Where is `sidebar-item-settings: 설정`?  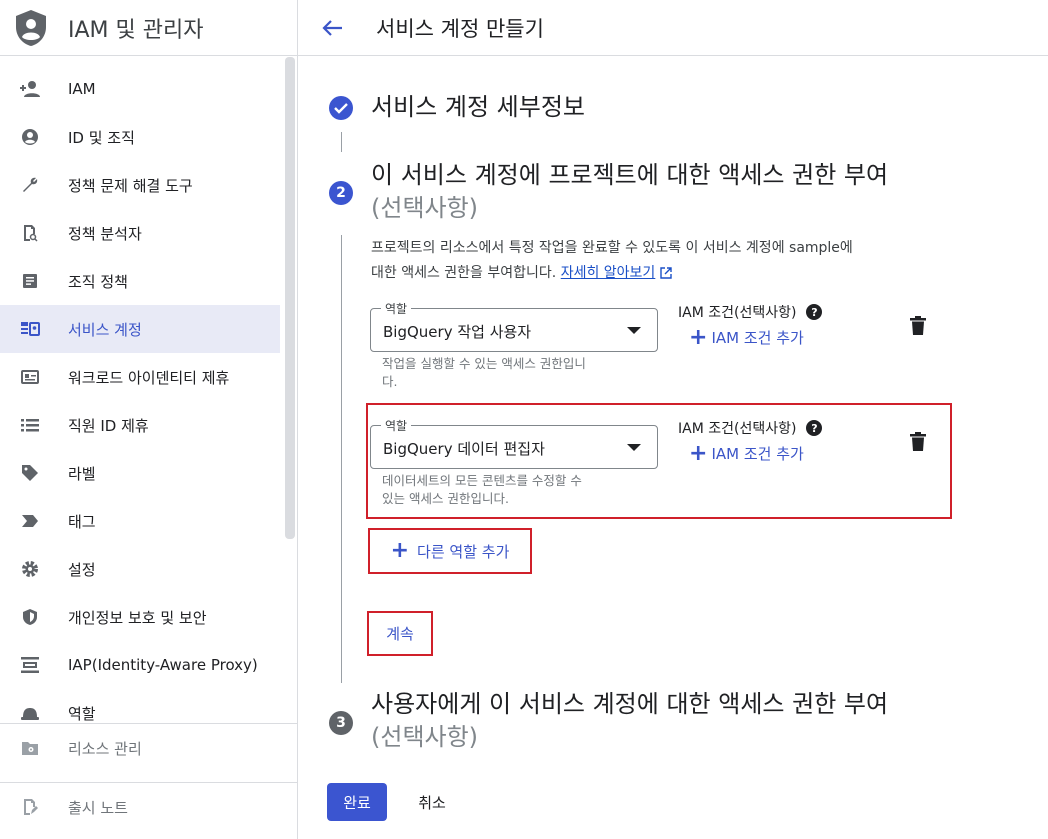
sidebar-item-settings: 설정 is located at coordinates (140, 569).